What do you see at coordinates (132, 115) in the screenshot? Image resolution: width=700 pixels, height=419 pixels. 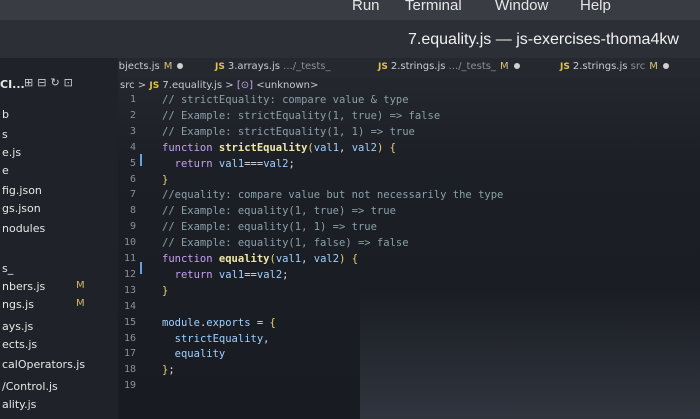 I see `line-number: 2` at bounding box center [132, 115].